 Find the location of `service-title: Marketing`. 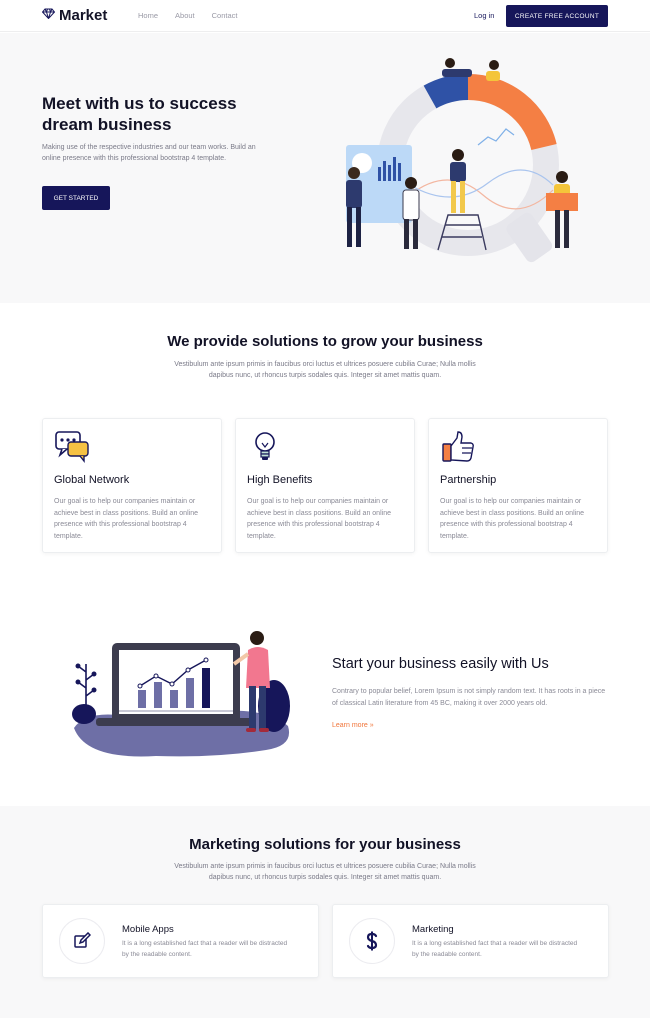

service-title: Marketing is located at coordinates (433, 929).